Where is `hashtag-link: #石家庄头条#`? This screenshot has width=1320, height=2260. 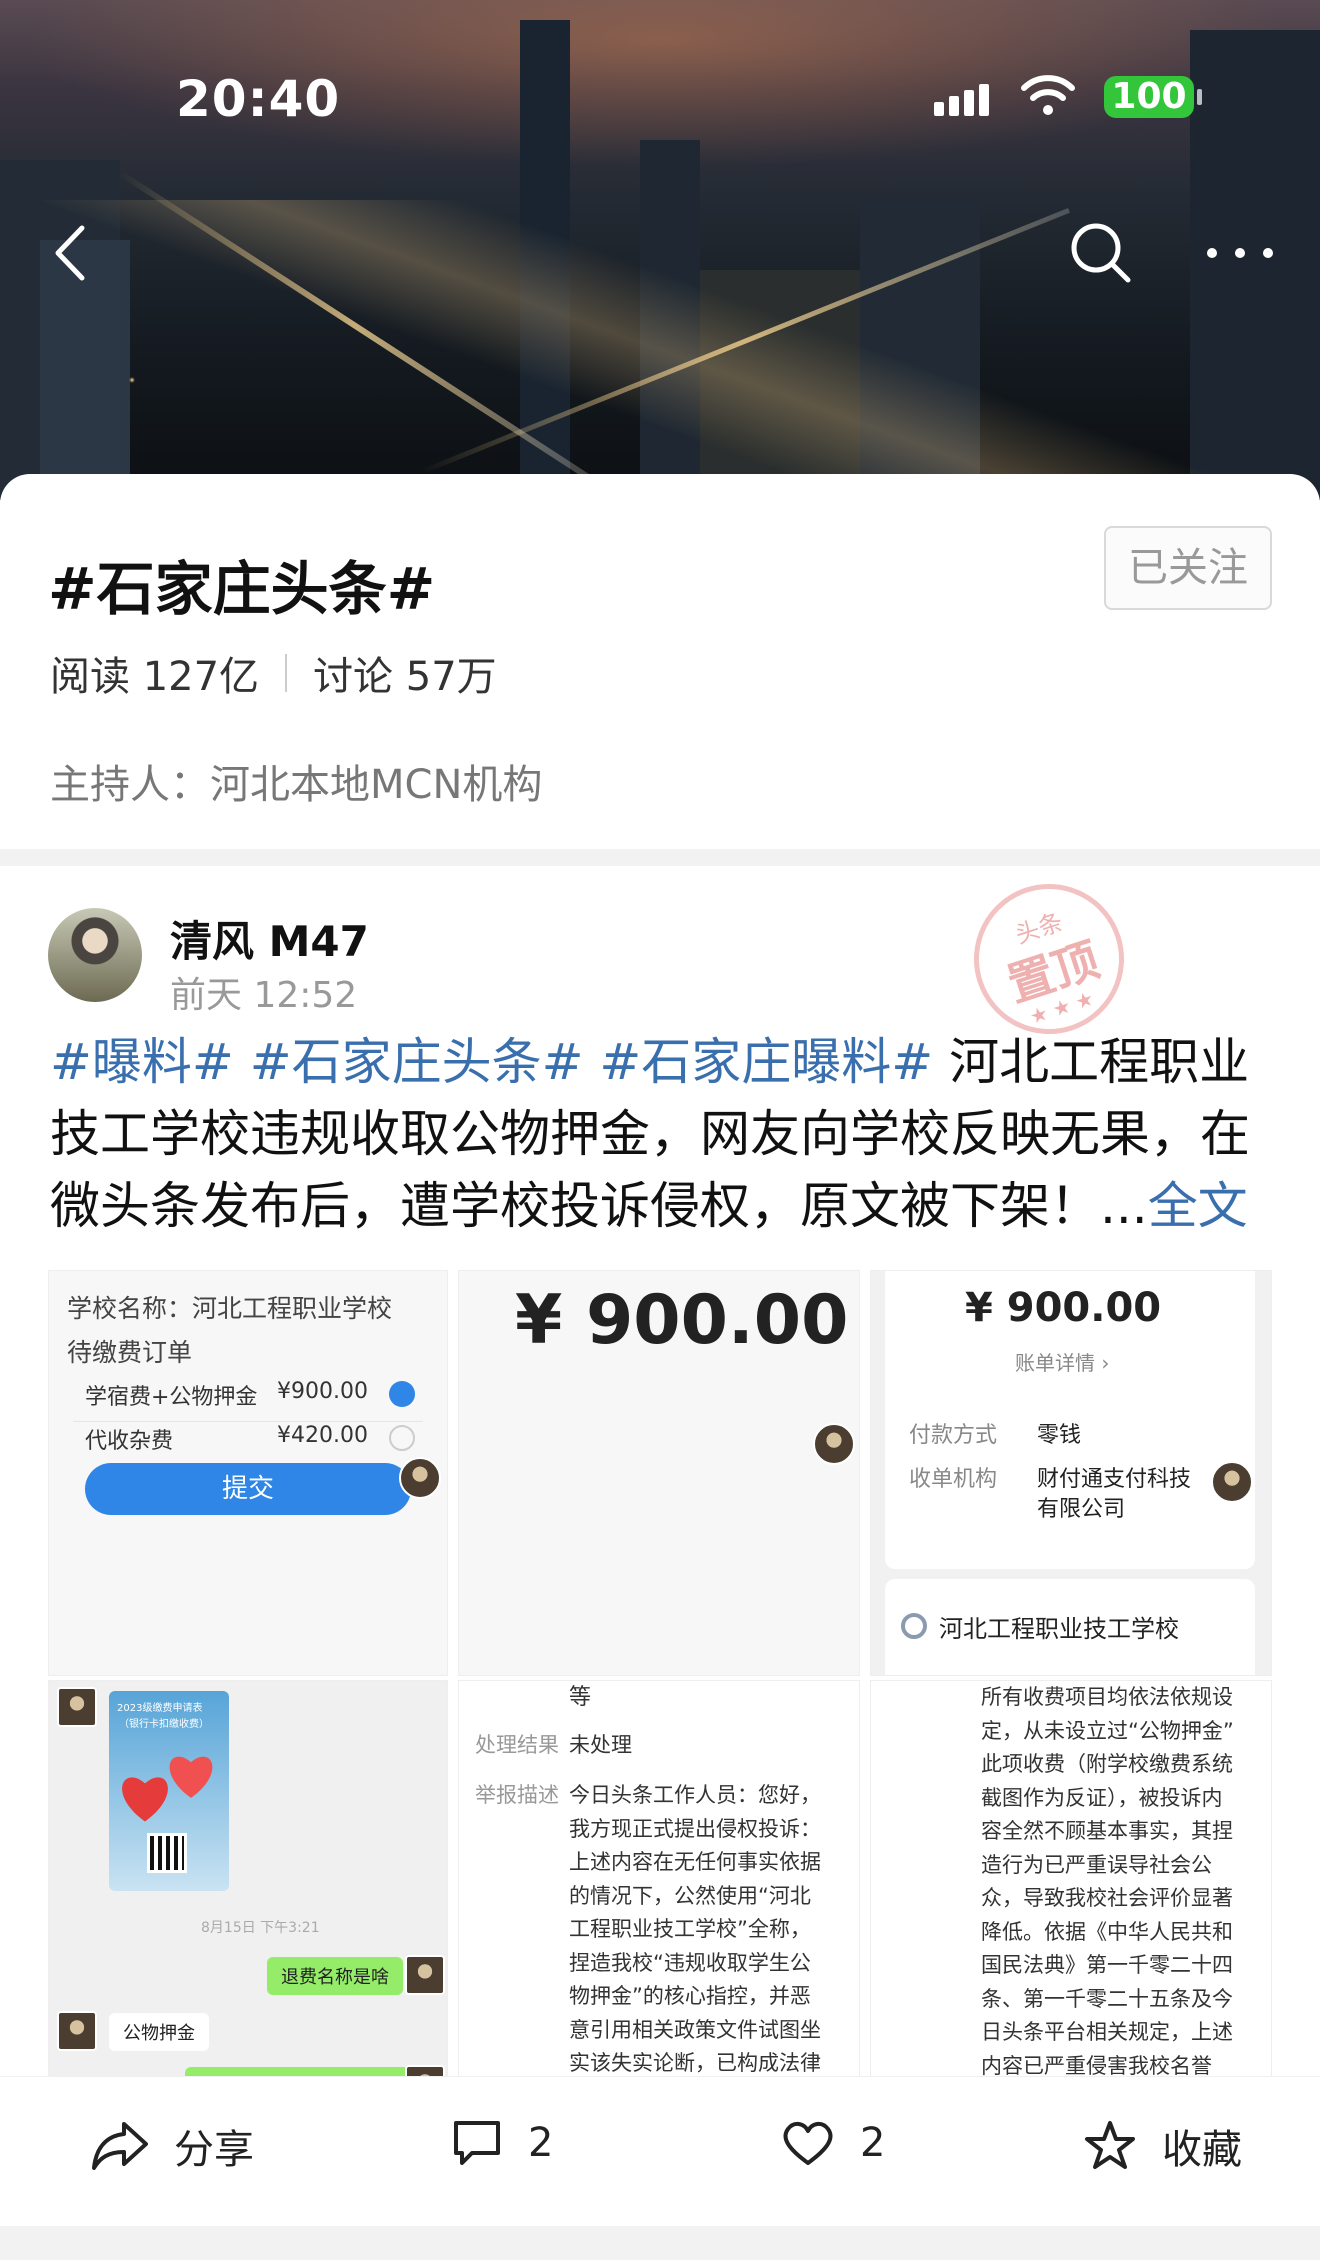
hashtag-link: #石家庄头条# is located at coordinates (417, 1062).